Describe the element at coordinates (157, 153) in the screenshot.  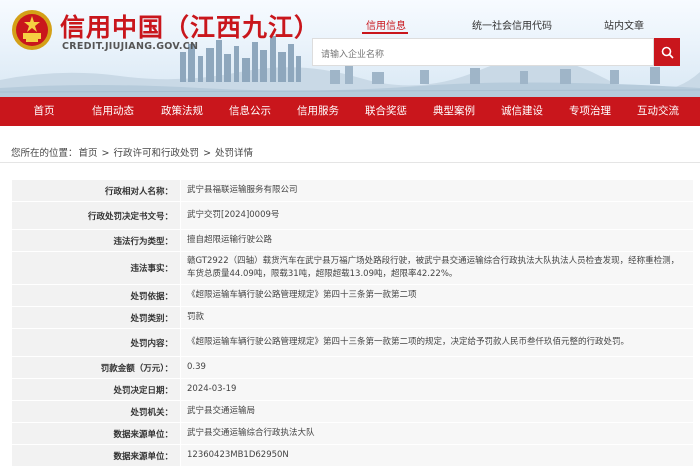
I see `breadcrumb-section: 行政许可和行政处罚` at that location.